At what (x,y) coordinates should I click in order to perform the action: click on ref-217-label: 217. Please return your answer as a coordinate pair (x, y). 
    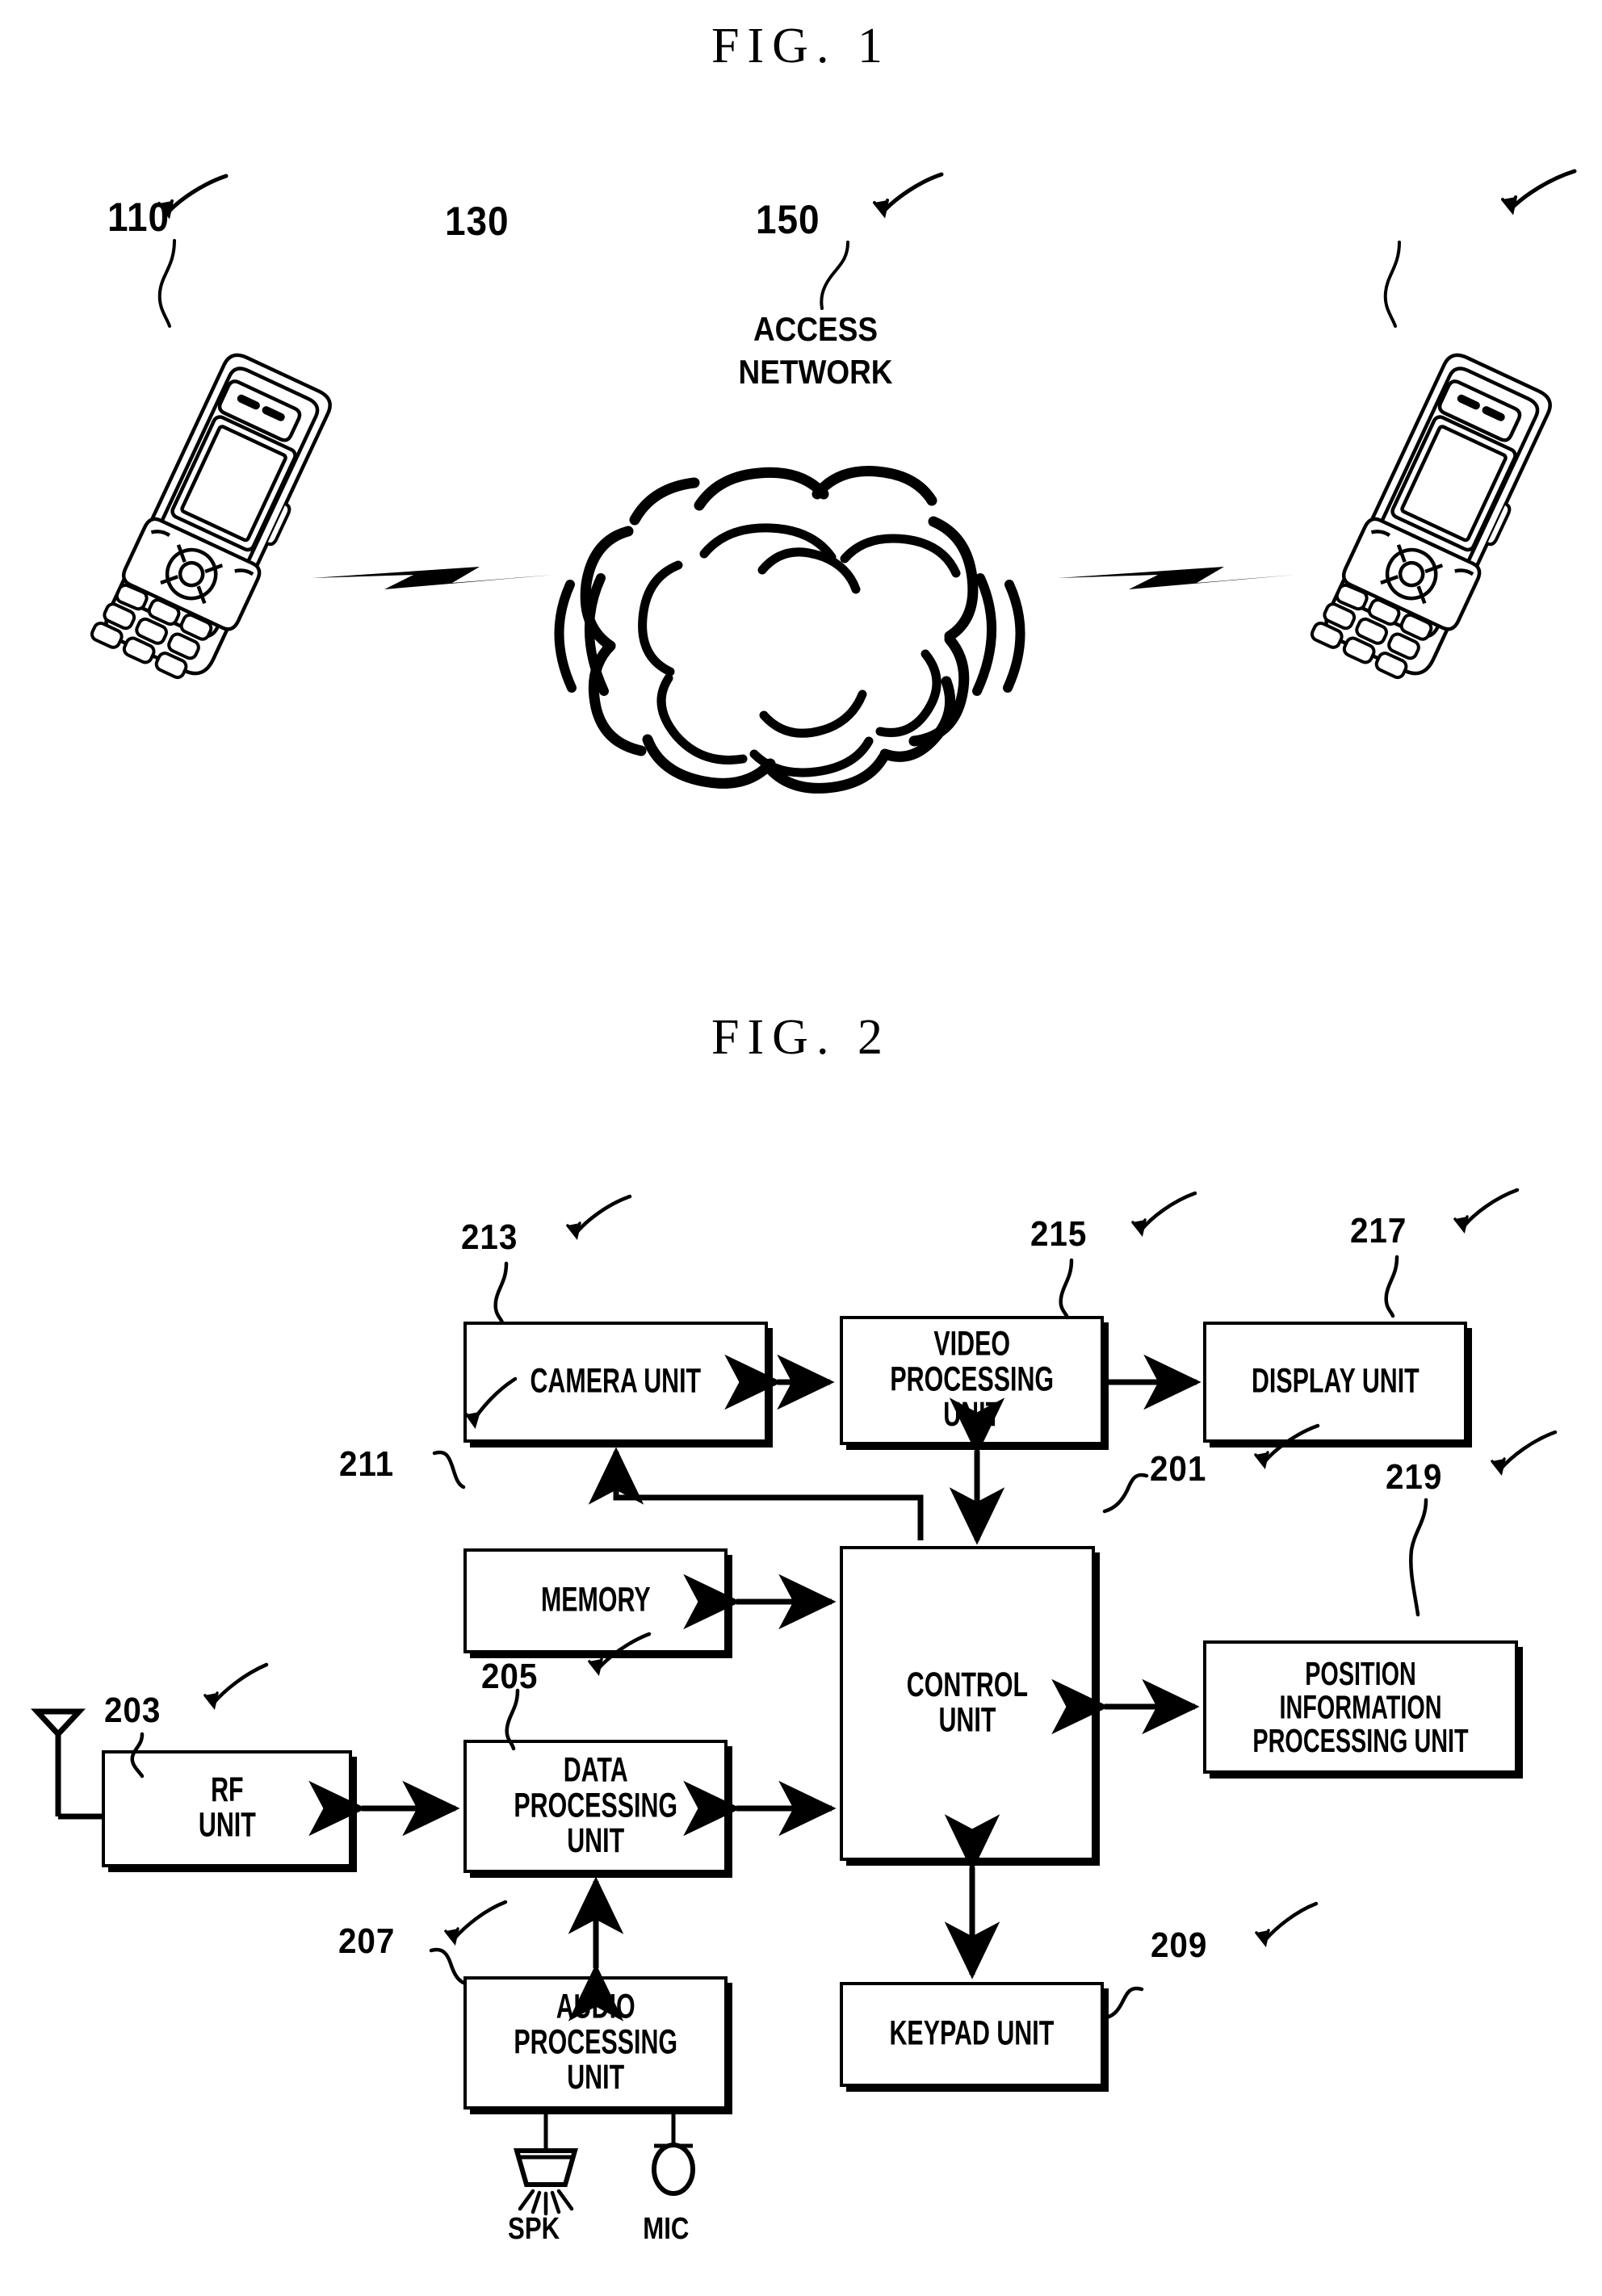
    Looking at the image, I should click on (1378, 1231).